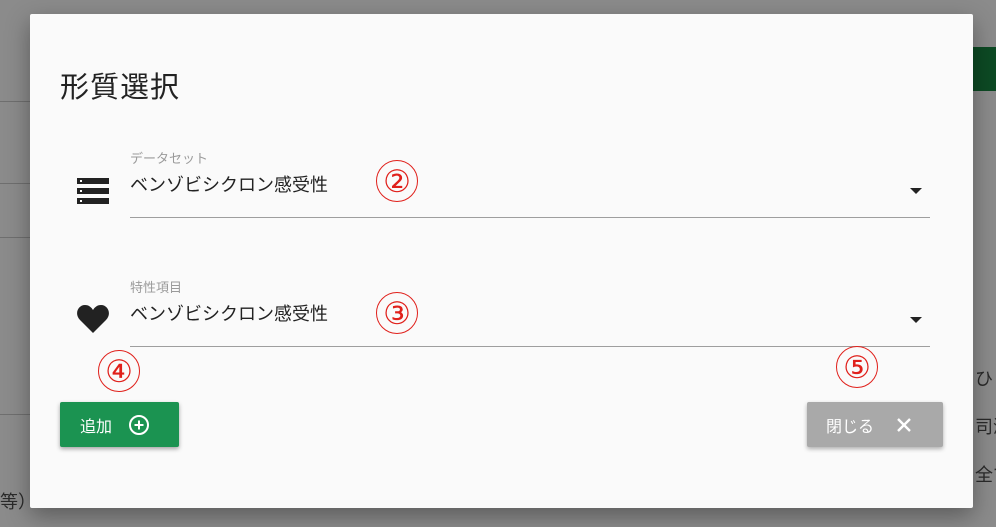  What do you see at coordinates (983, 69) in the screenshot?
I see `background-green-button` at bounding box center [983, 69].